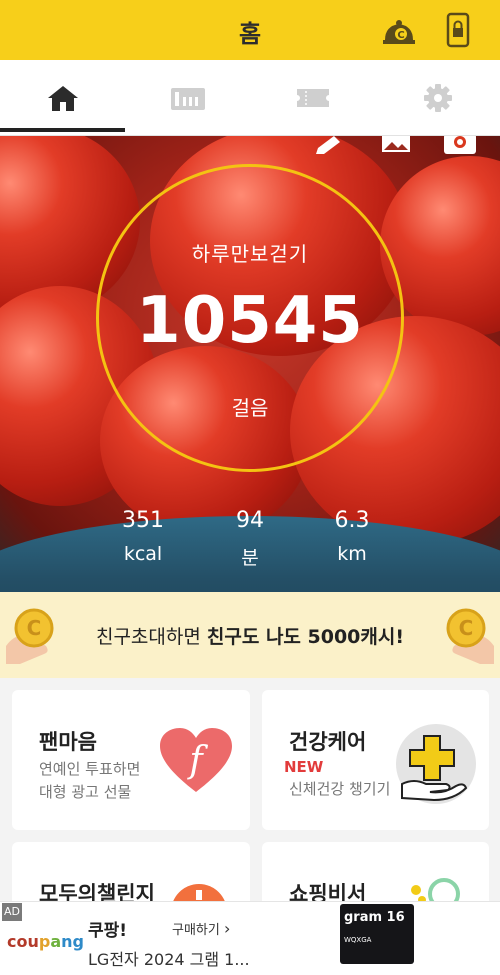 This screenshot has width=500, height=975. I want to click on stat-minutes: 94 분, so click(250, 539).